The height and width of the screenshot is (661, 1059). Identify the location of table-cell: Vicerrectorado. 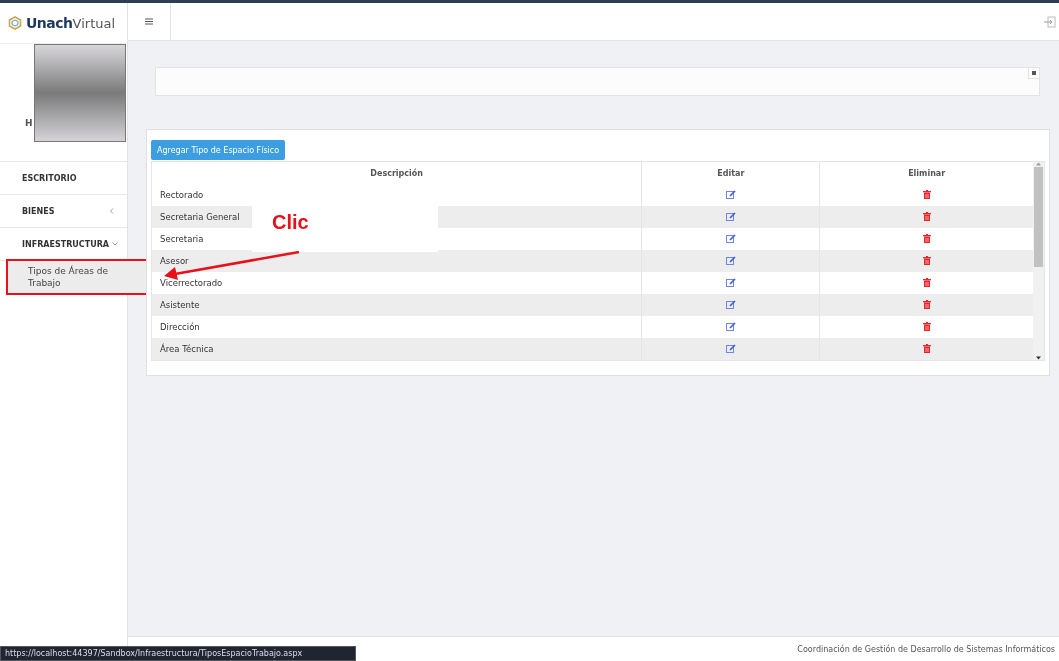
(191, 283).